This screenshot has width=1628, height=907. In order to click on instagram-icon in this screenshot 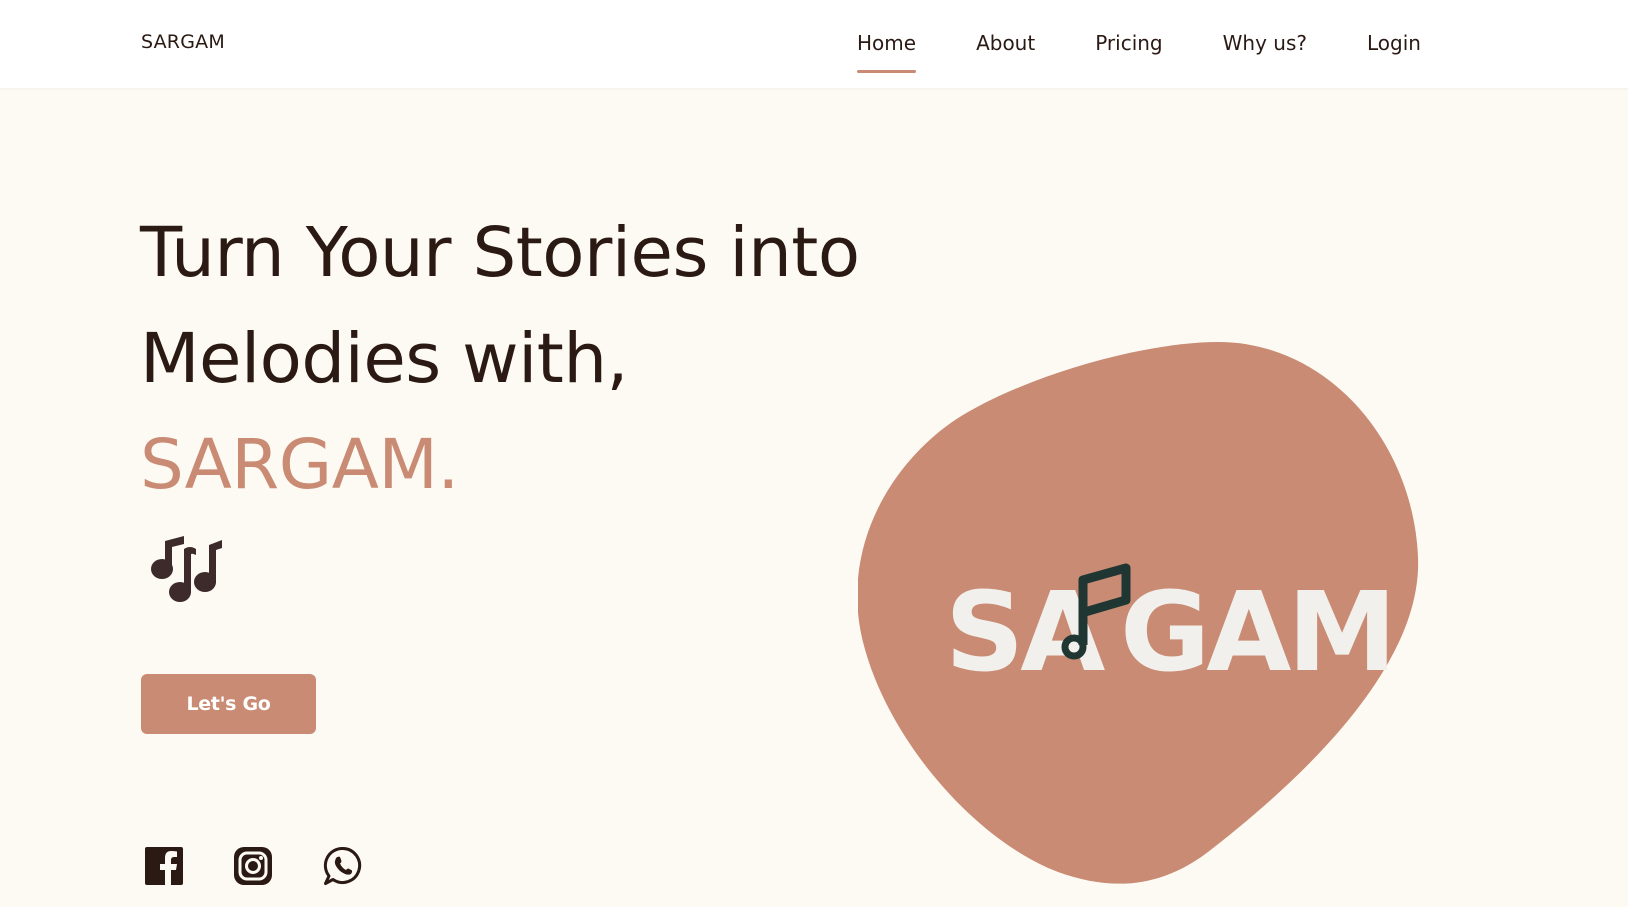, I will do `click(253, 866)`.